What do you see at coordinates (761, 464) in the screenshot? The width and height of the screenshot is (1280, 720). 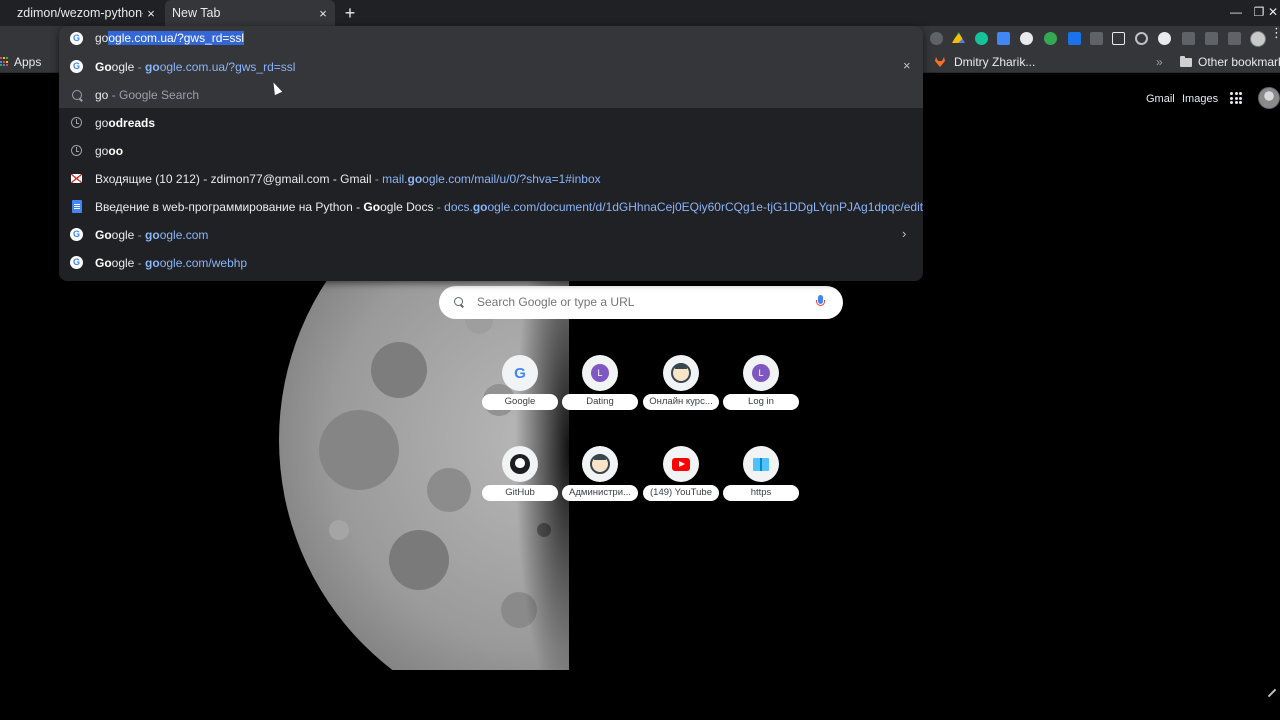 I see `book-icon` at bounding box center [761, 464].